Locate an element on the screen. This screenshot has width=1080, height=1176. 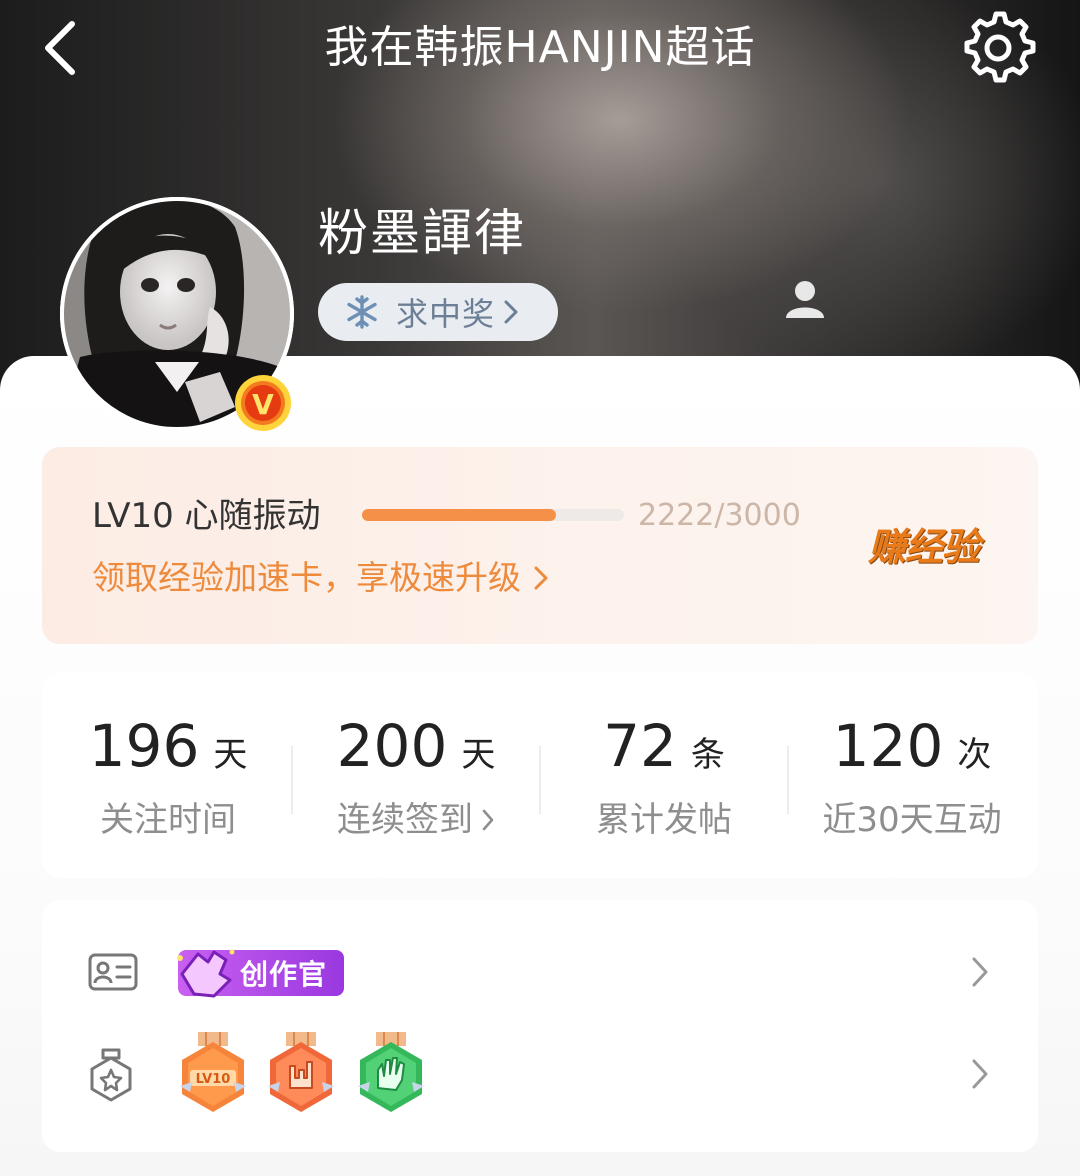
wave-hand-medal-icon is located at coordinates (391, 1073).